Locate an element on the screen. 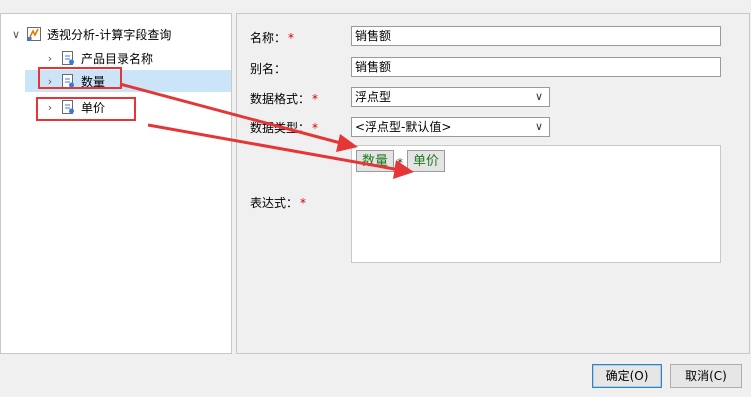 The height and width of the screenshot is (397, 751). cancel-button: 取消(C) is located at coordinates (706, 376).